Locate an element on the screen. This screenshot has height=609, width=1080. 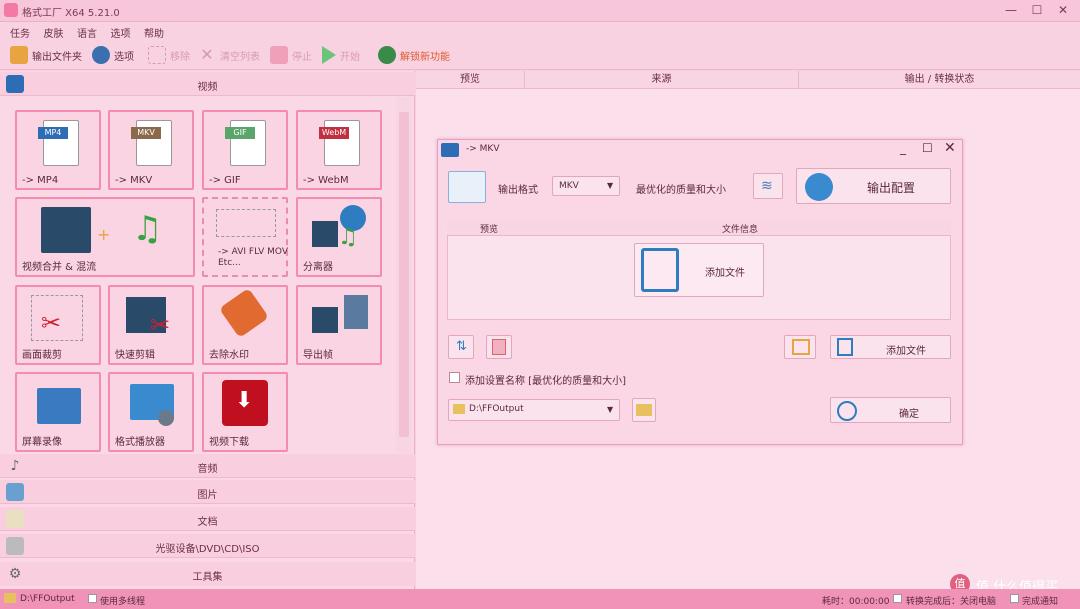
gif-file-icon: GIF is located at coordinates (245, 143).